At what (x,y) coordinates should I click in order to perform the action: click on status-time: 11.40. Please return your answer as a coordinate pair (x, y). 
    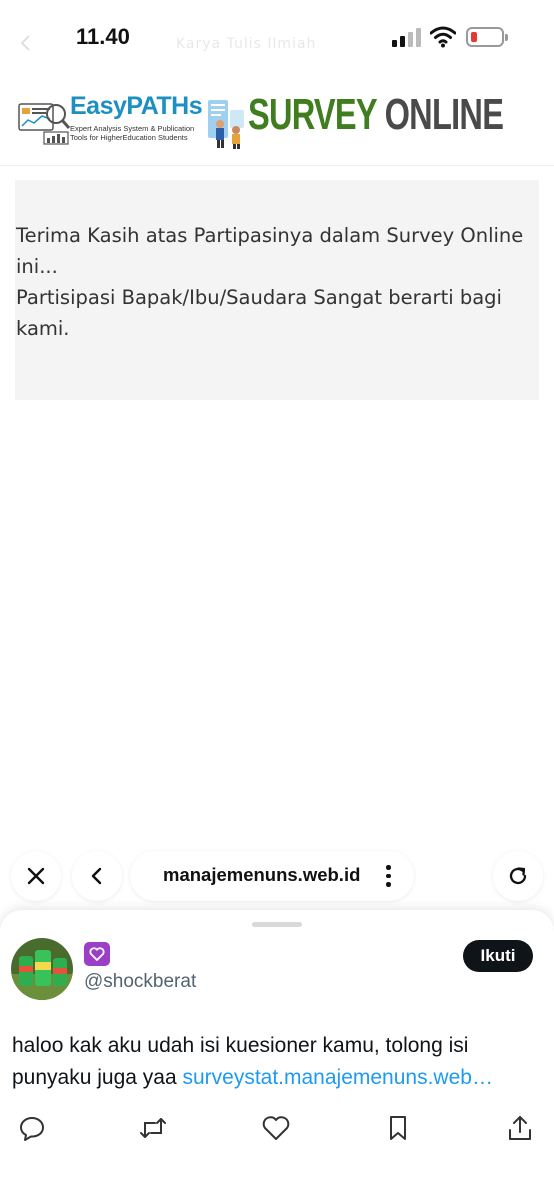
    Looking at the image, I should click on (103, 36).